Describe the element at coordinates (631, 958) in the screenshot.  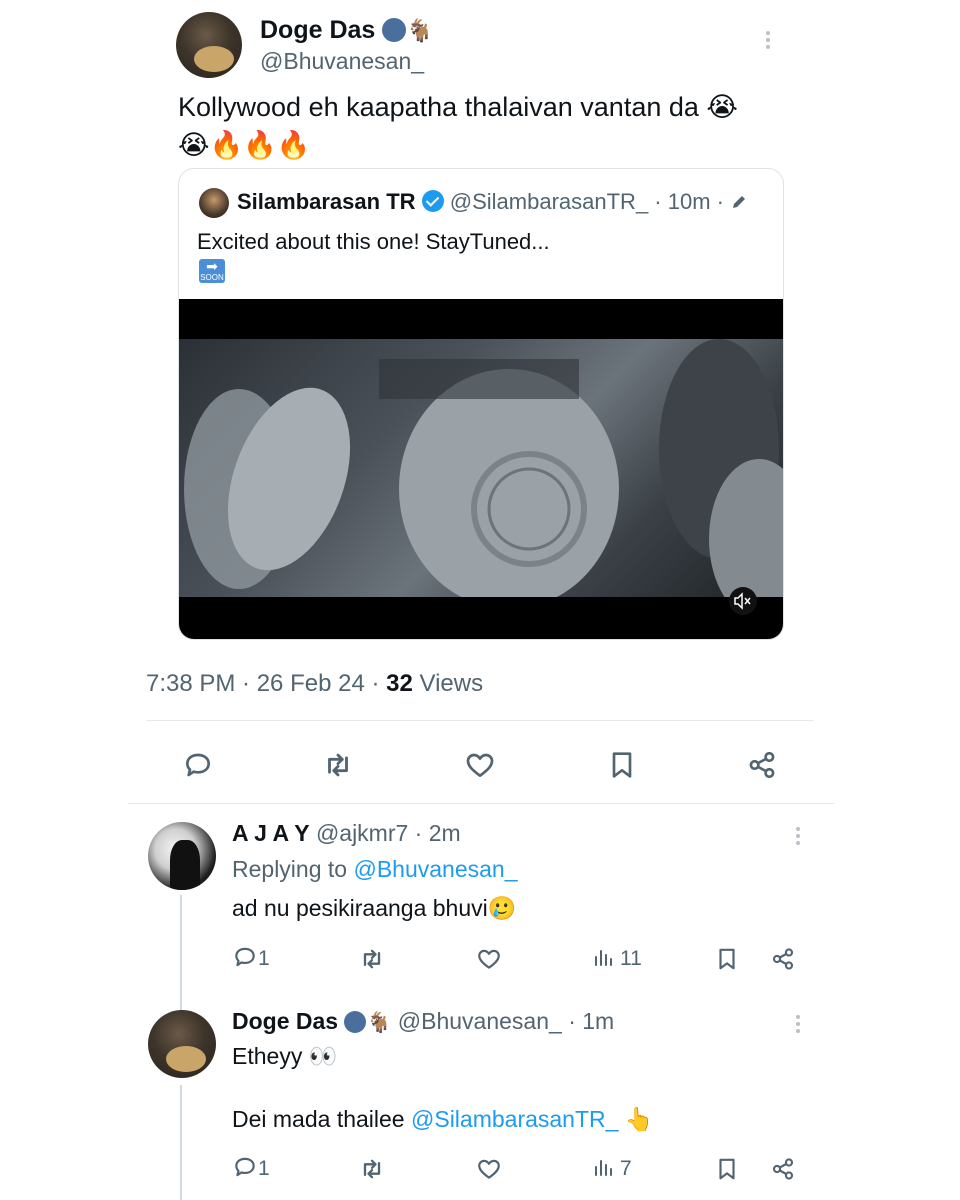
I see `views-count: 11` at that location.